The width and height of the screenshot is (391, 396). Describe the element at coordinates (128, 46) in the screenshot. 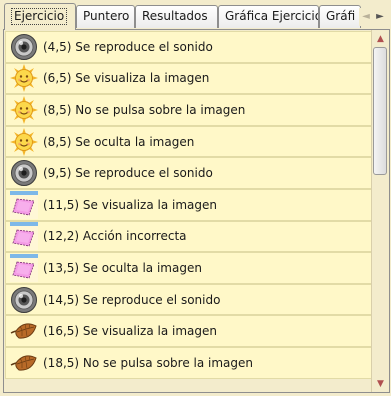

I see `event-text: (4,5) Se reproduce el sonido` at that location.